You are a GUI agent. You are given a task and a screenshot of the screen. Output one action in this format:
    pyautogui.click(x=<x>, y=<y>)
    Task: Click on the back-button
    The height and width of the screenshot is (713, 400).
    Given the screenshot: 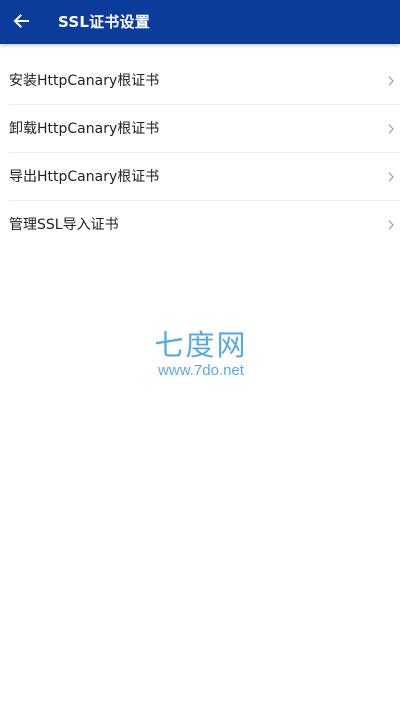 What is the action you would take?
    pyautogui.click(x=21, y=21)
    